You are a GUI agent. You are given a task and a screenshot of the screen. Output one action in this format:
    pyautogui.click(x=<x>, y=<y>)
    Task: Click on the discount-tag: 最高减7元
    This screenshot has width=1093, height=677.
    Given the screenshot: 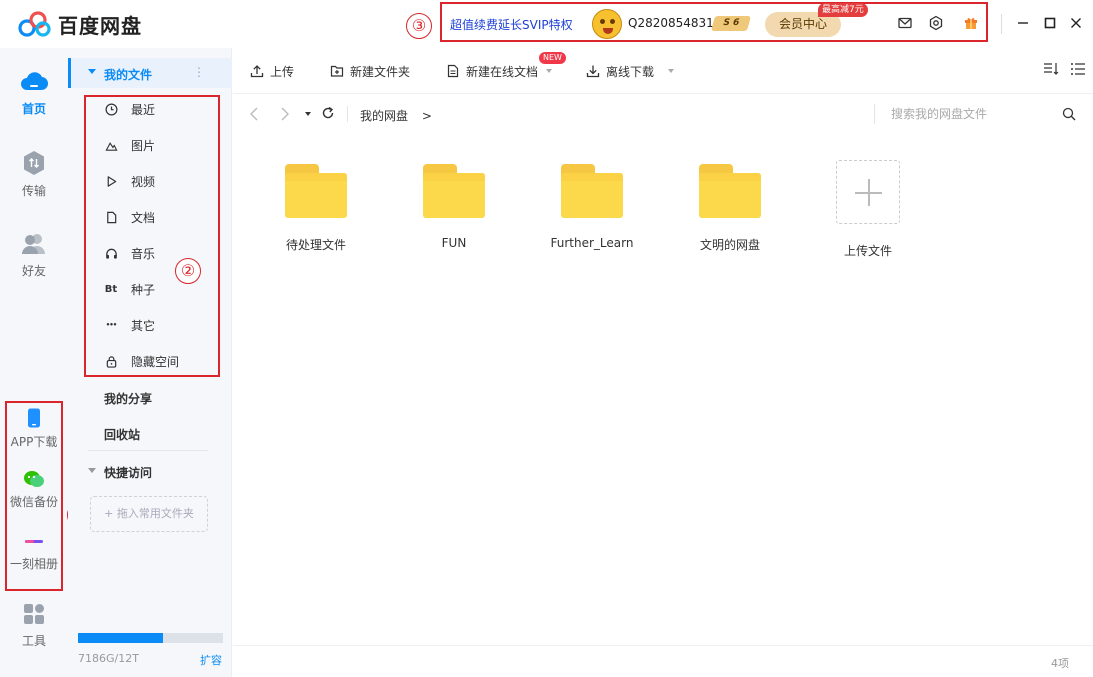 What is the action you would take?
    pyautogui.click(x=843, y=10)
    